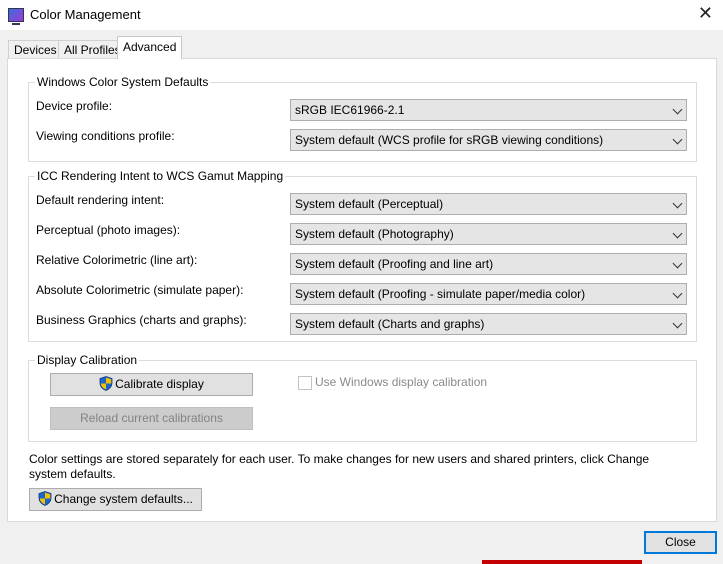 This screenshot has width=723, height=564. Describe the element at coordinates (361, 15) in the screenshot. I see `title-bar: Color Management ✕` at that location.